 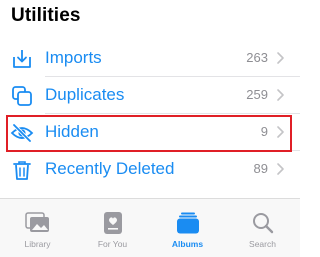 I want to click on tab-label: Search, so click(x=262, y=244).